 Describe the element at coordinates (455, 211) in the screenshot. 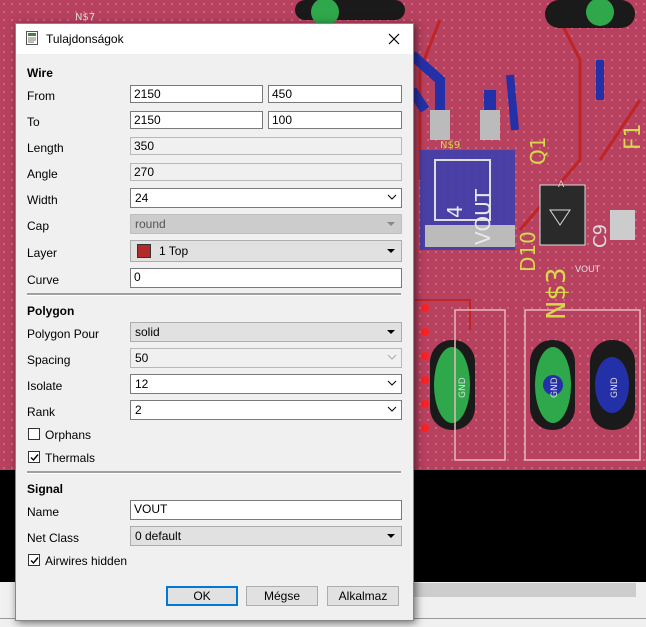

I see `pcb-label-pin4: 4` at that location.